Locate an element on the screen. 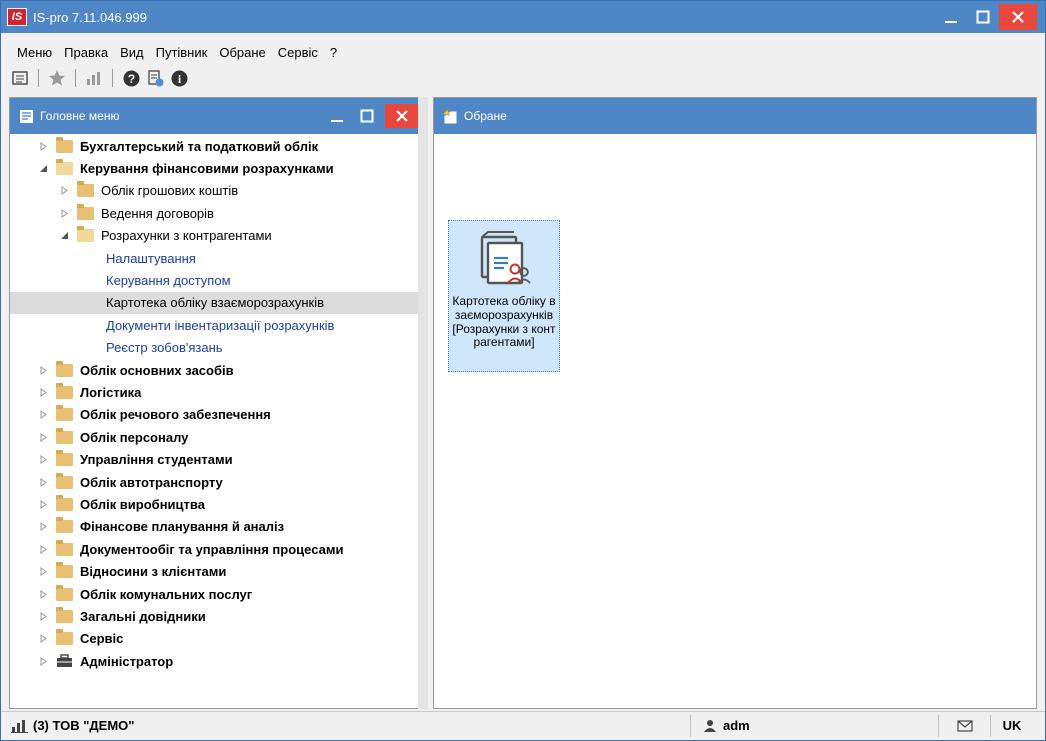  chart-icon is located at coordinates (94, 78).